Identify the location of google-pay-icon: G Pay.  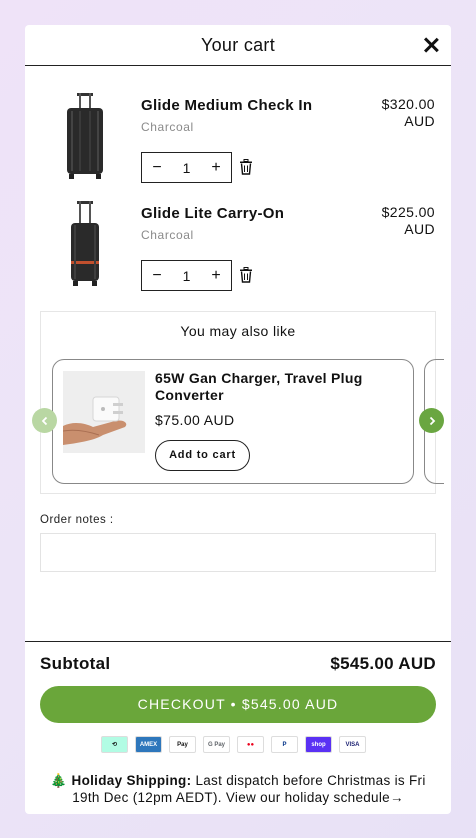
(216, 744).